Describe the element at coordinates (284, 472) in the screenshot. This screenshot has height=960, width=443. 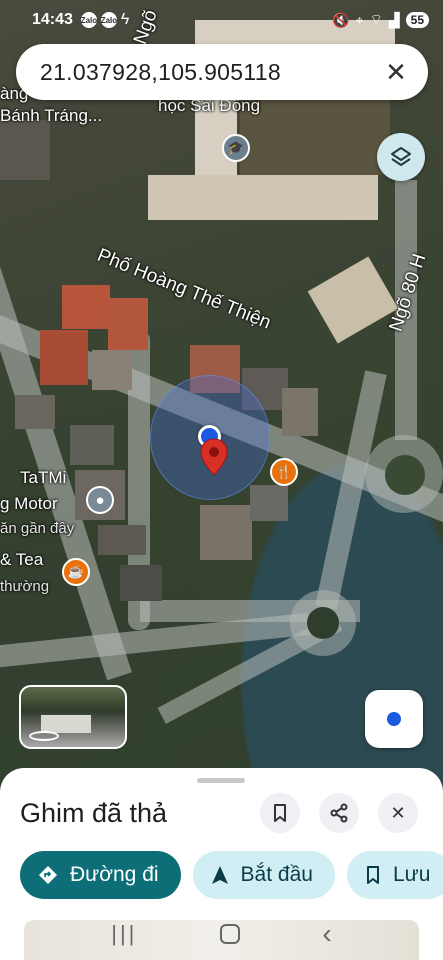
I see `restaurant-icon: 🍴` at that location.